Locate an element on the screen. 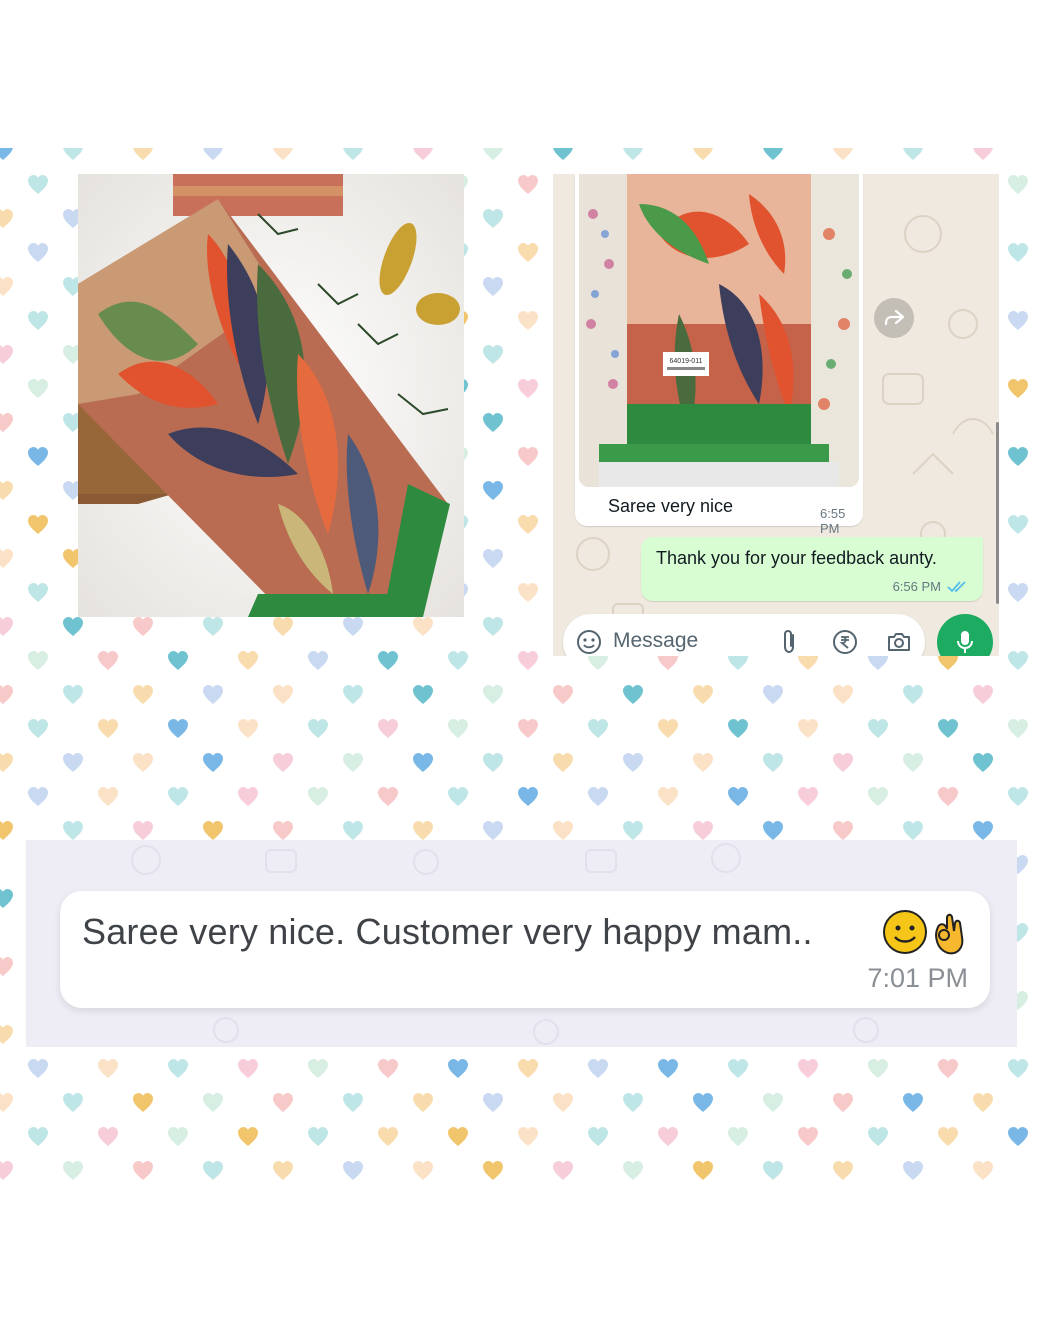 The height and width of the screenshot is (1340, 1043). rupee-icon is located at coordinates (845, 642).